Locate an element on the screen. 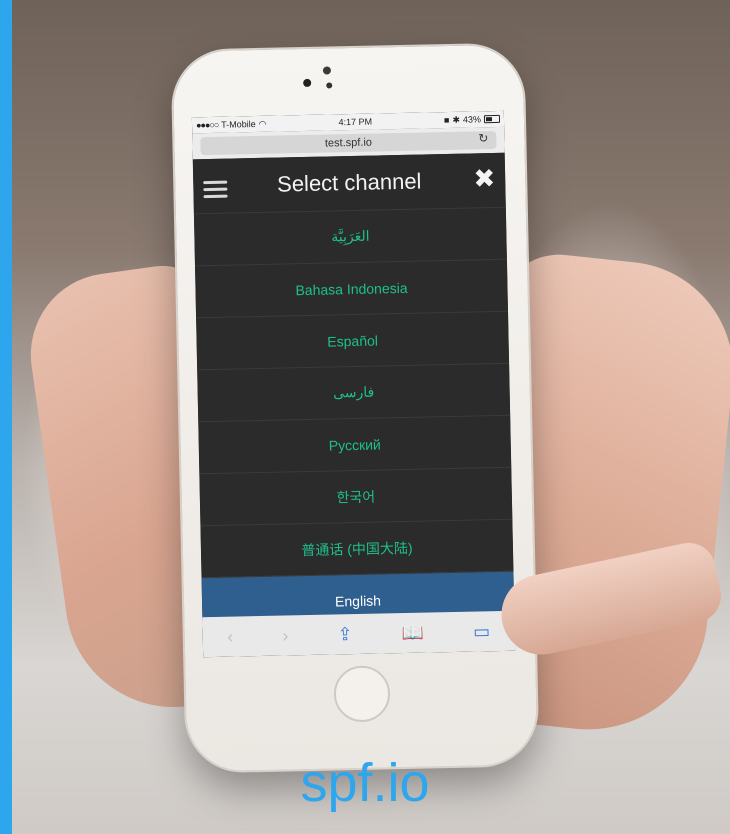 Image resolution: width=730 pixels, height=834 pixels. url-text: test.spf.io is located at coordinates (348, 143).